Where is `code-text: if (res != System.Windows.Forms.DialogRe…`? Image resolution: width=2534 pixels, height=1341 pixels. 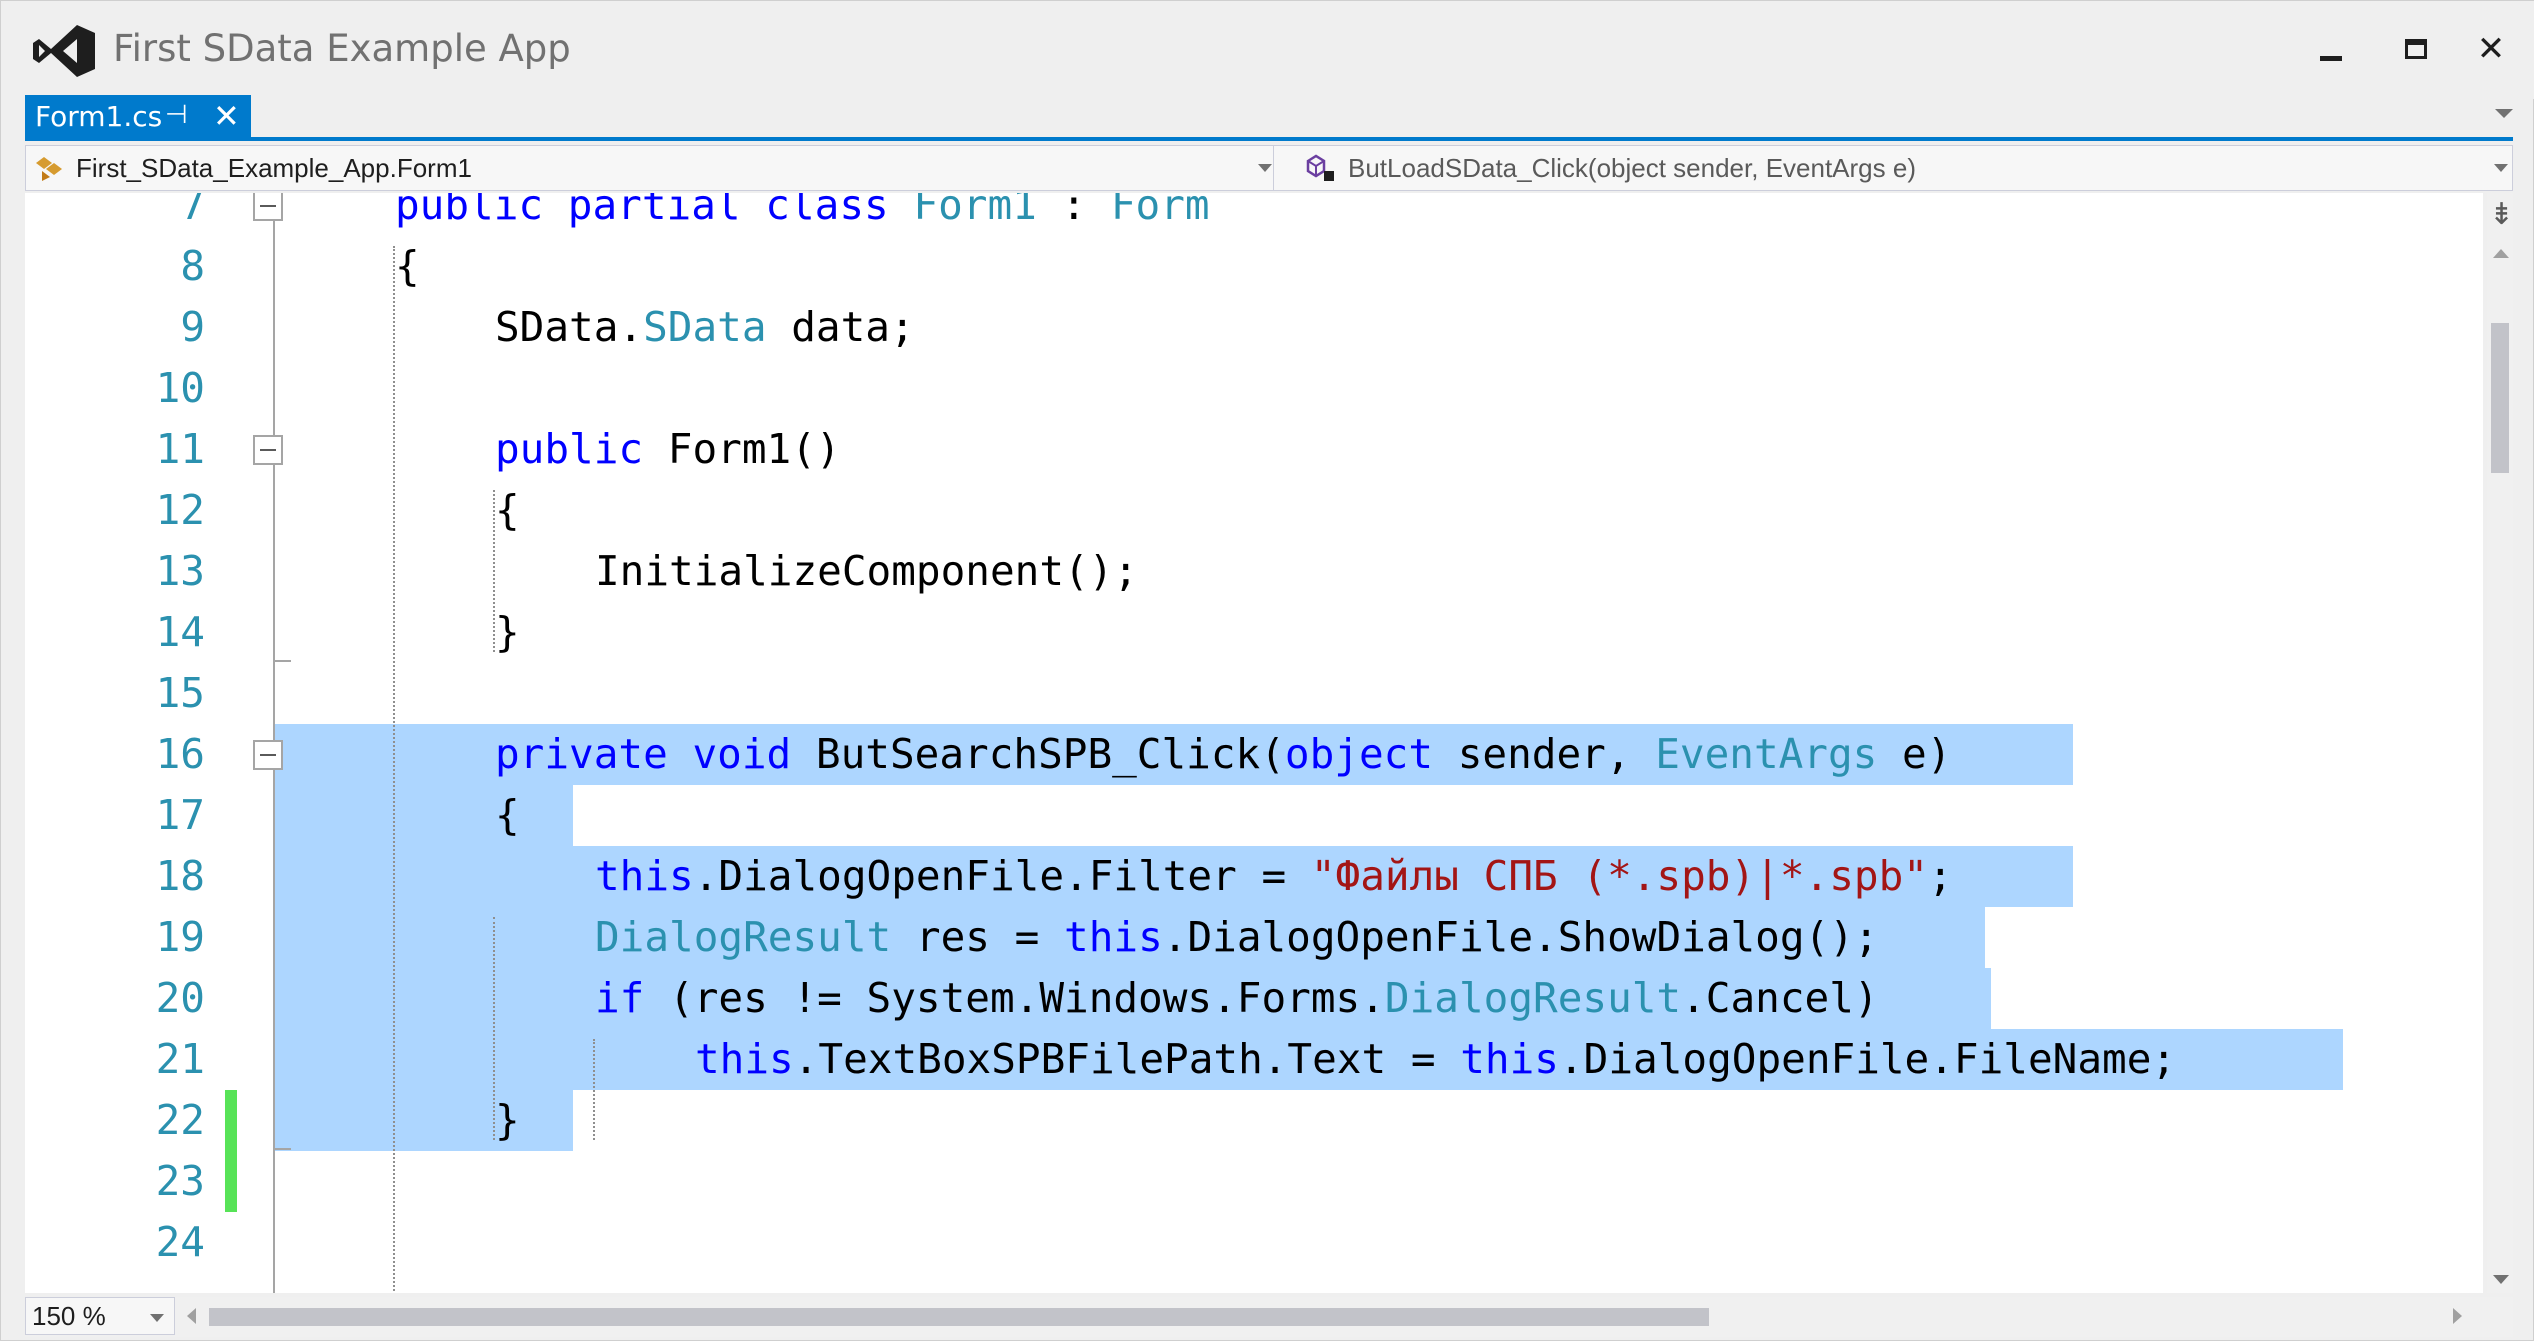 code-text: if (res != System.Windows.Forms.DialogRe… is located at coordinates (1237, 998).